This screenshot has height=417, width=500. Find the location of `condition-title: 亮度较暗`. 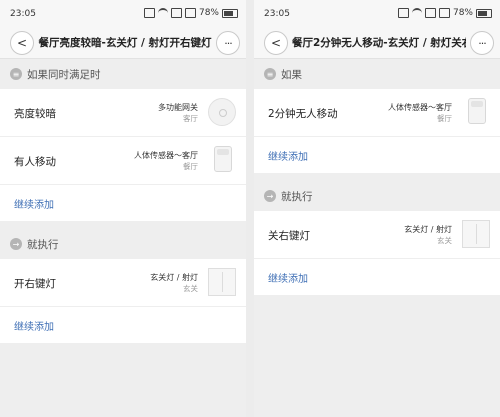

condition-title: 亮度较暗 is located at coordinates (35, 114).